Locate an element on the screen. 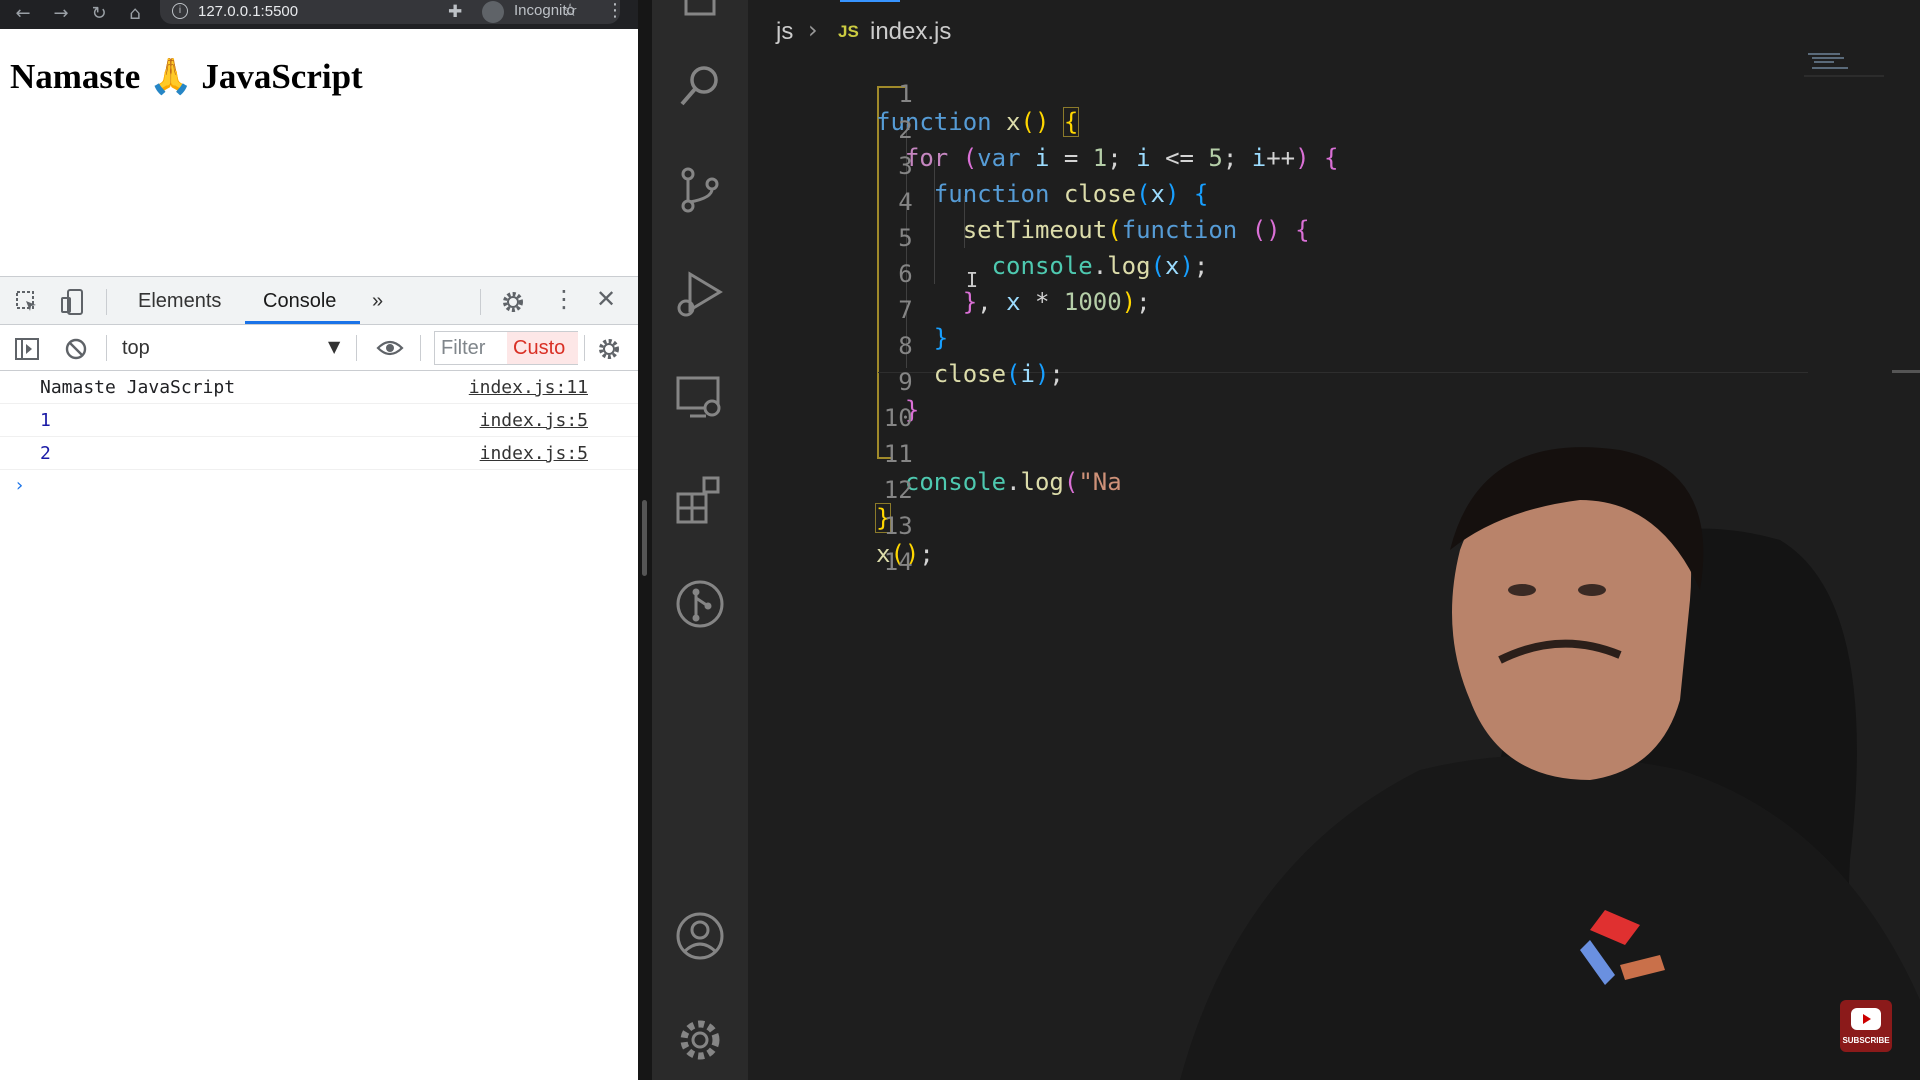  devtools-tabbar: Elements Console » ⋮ ✕ is located at coordinates (319, 301).